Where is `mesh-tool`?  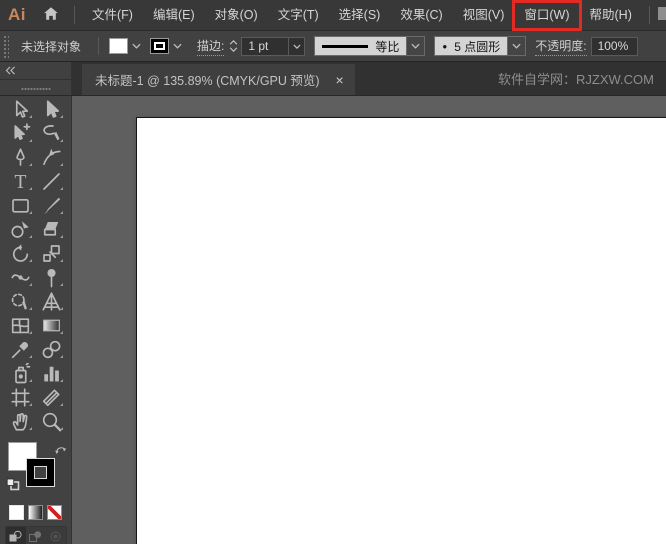 mesh-tool is located at coordinates (20, 325).